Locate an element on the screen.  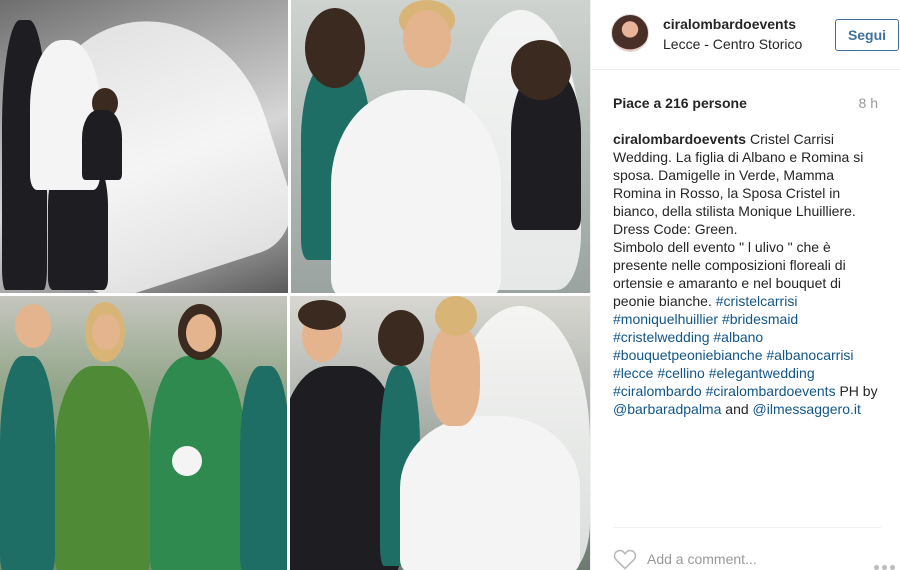
hashtag-link: #ciralombardo is located at coordinates (657, 391).